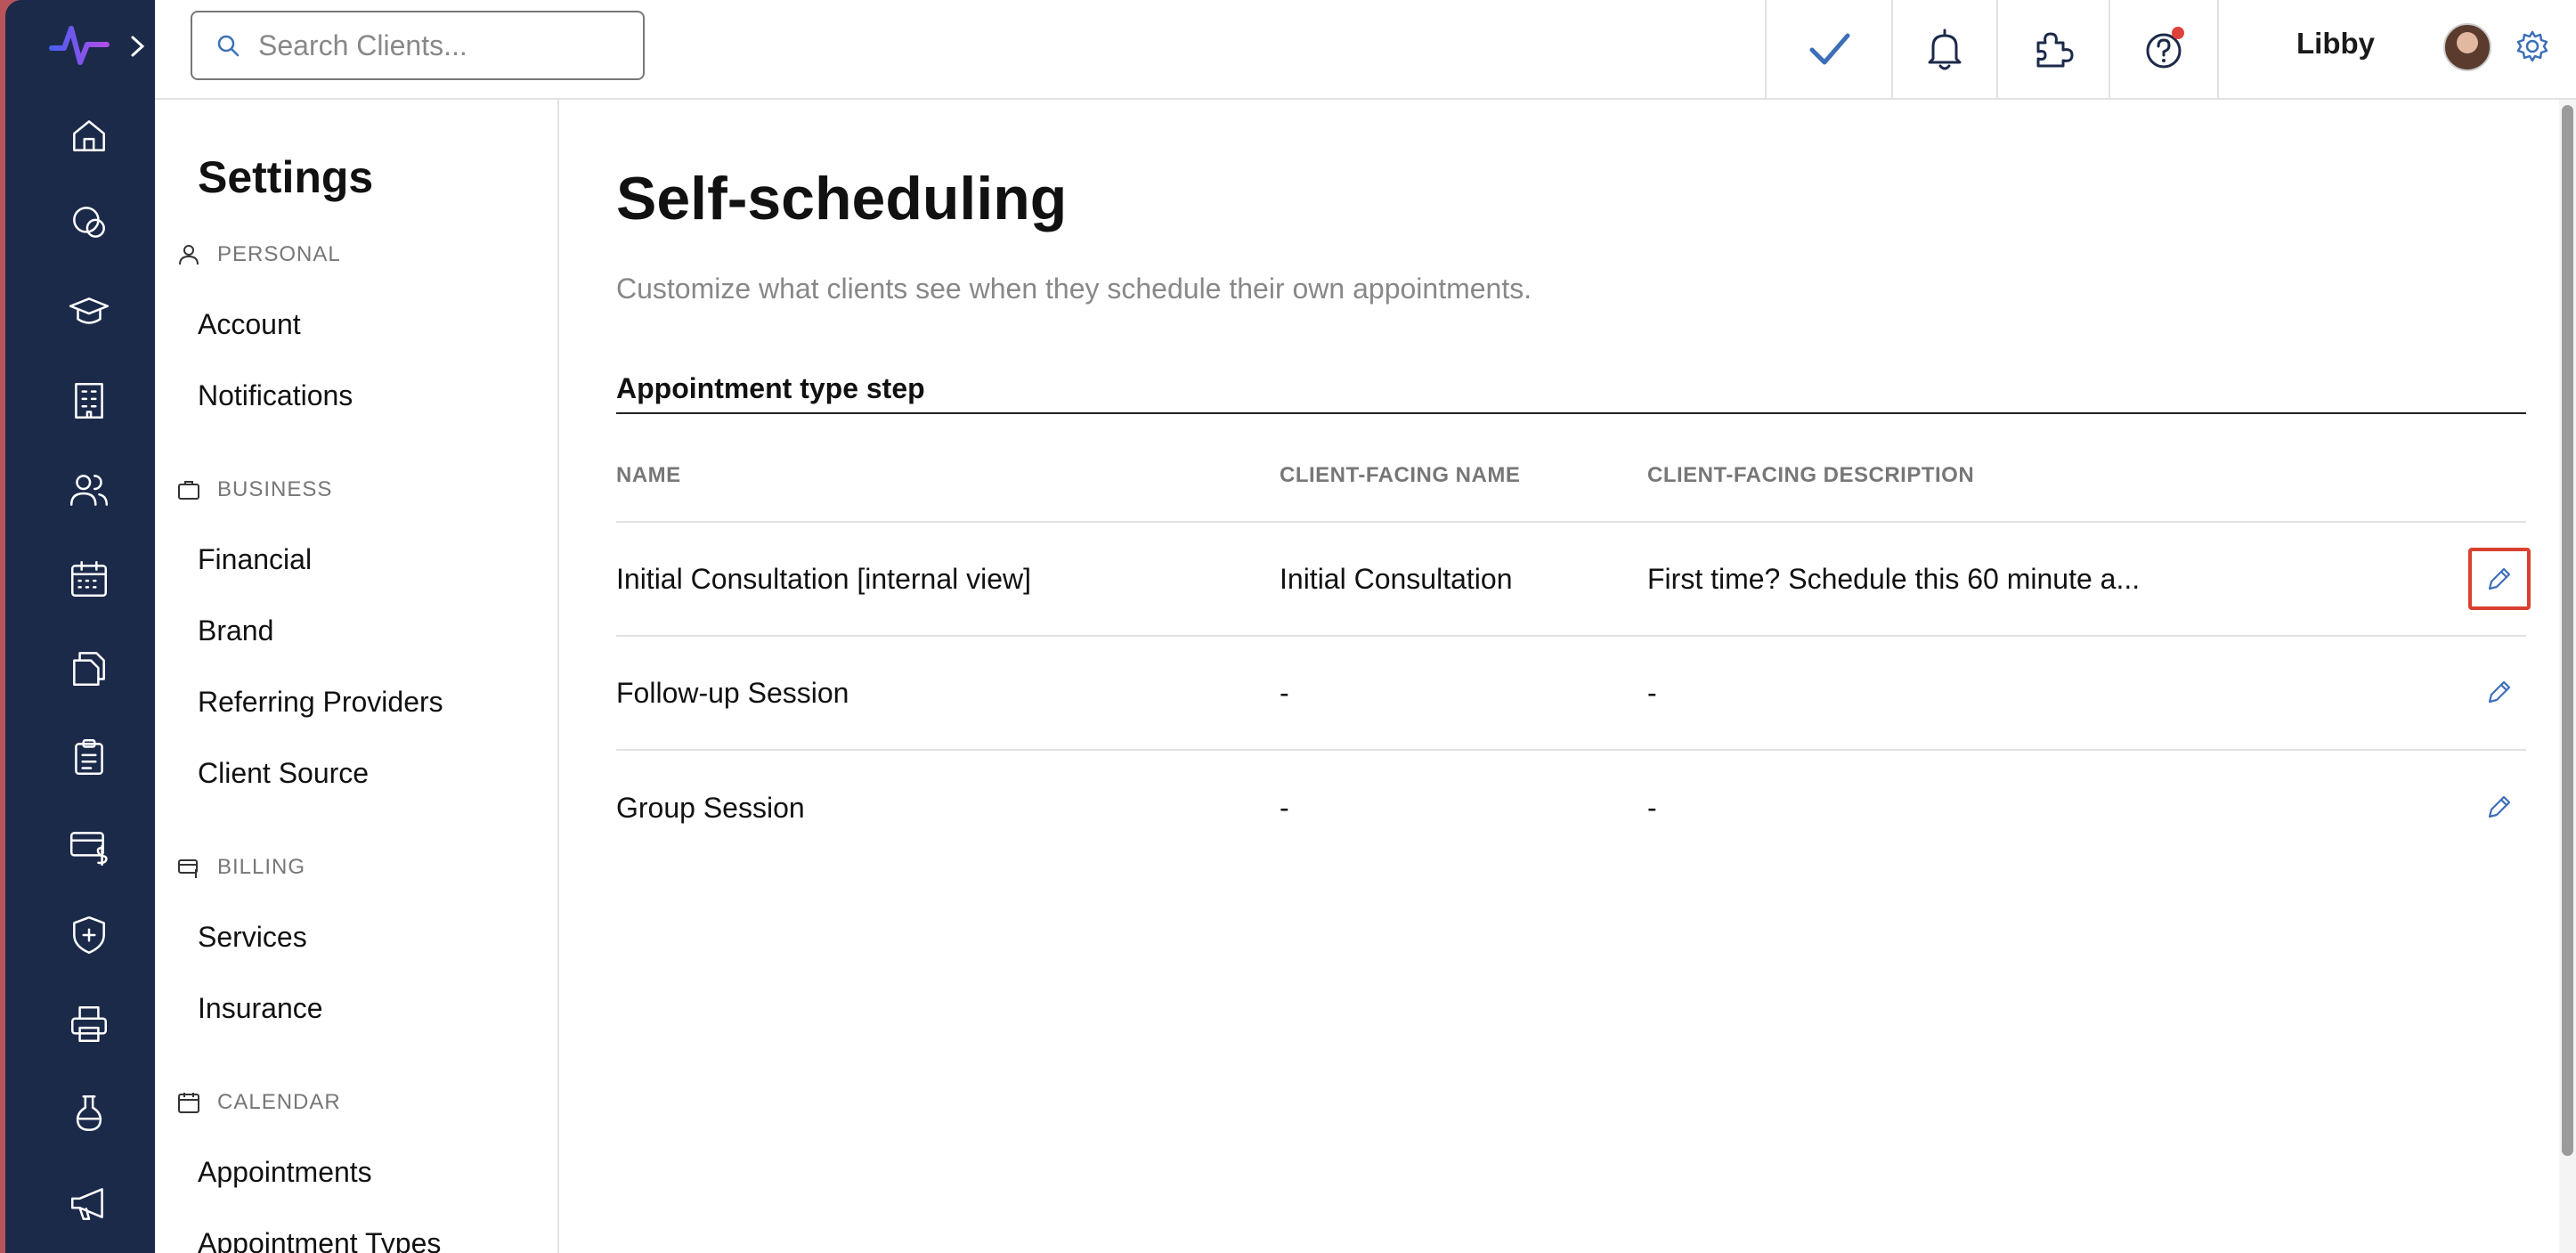 This screenshot has height=1253, width=2576. I want to click on building-icon, so click(89, 401).